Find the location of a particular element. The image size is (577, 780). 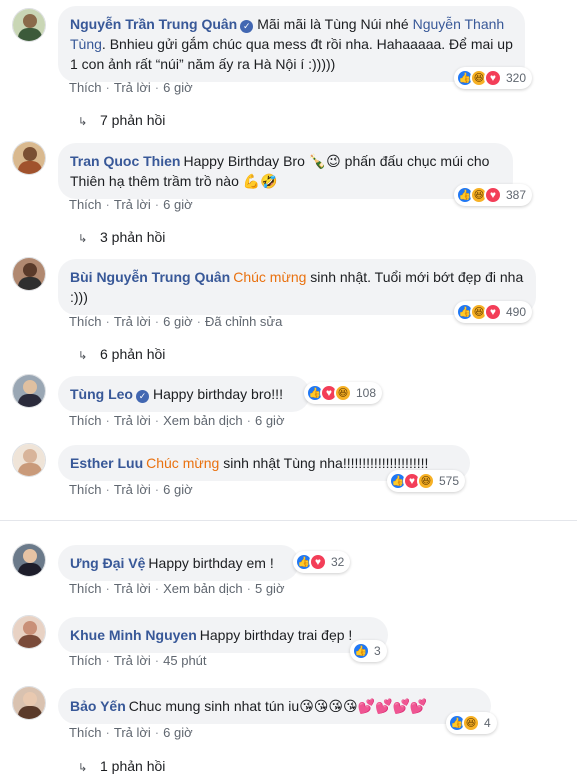

reaction-count: 32 is located at coordinates (338, 562).